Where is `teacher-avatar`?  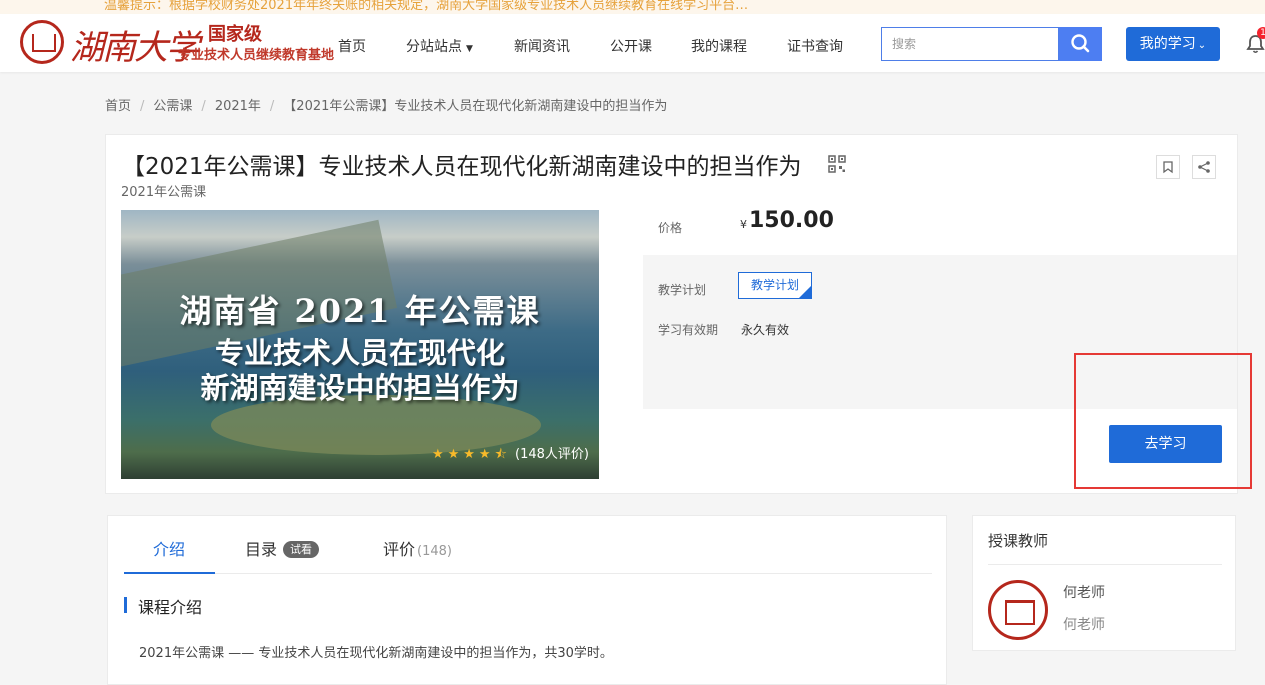
teacher-avatar is located at coordinates (1018, 610).